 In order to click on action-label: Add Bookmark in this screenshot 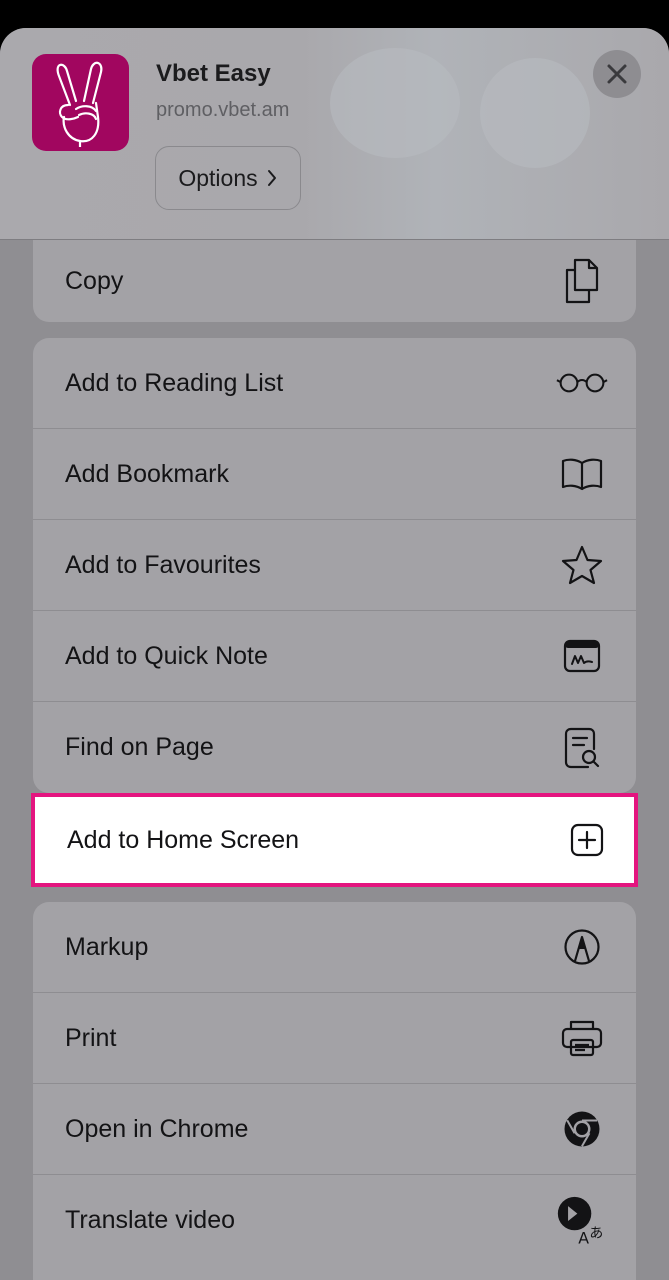, I will do `click(147, 473)`.